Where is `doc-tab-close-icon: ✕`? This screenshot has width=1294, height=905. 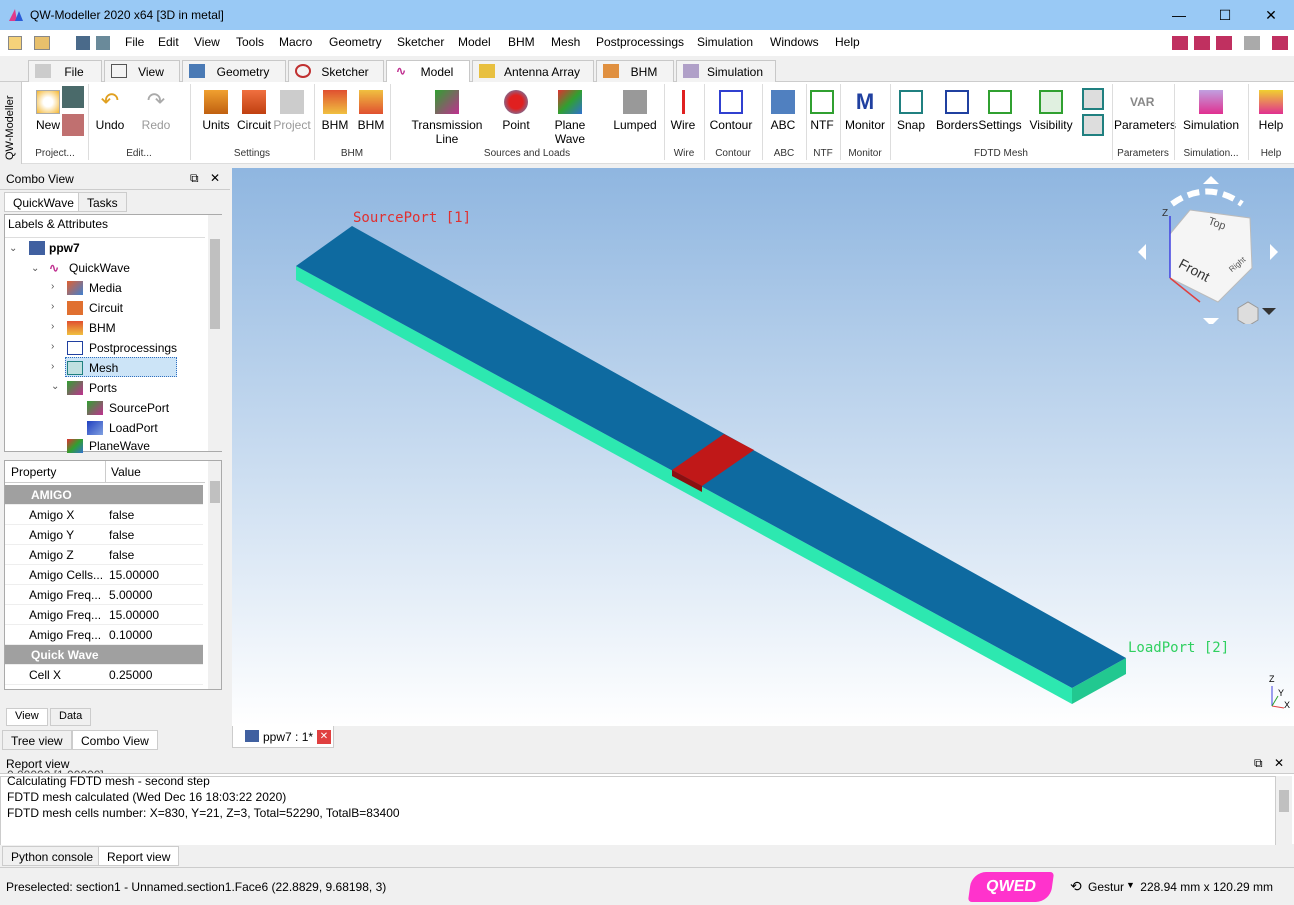 doc-tab-close-icon: ✕ is located at coordinates (324, 737).